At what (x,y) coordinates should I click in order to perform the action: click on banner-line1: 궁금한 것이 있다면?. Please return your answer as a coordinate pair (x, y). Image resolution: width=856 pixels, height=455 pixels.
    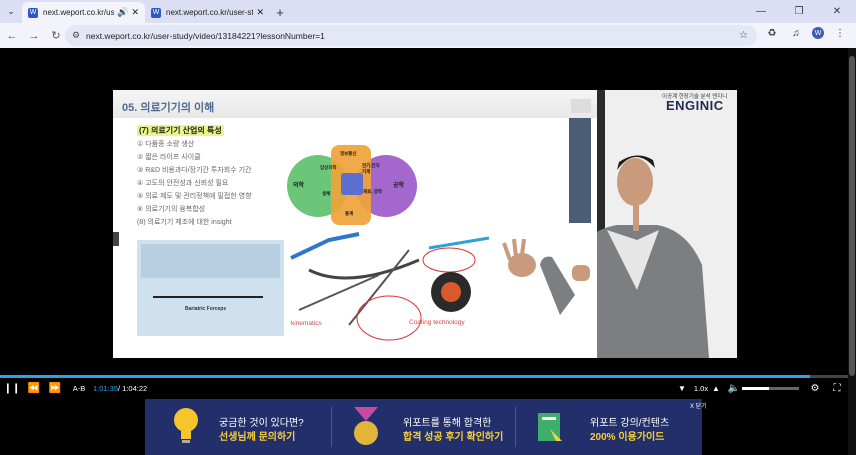
    Looking at the image, I should click on (261, 423).